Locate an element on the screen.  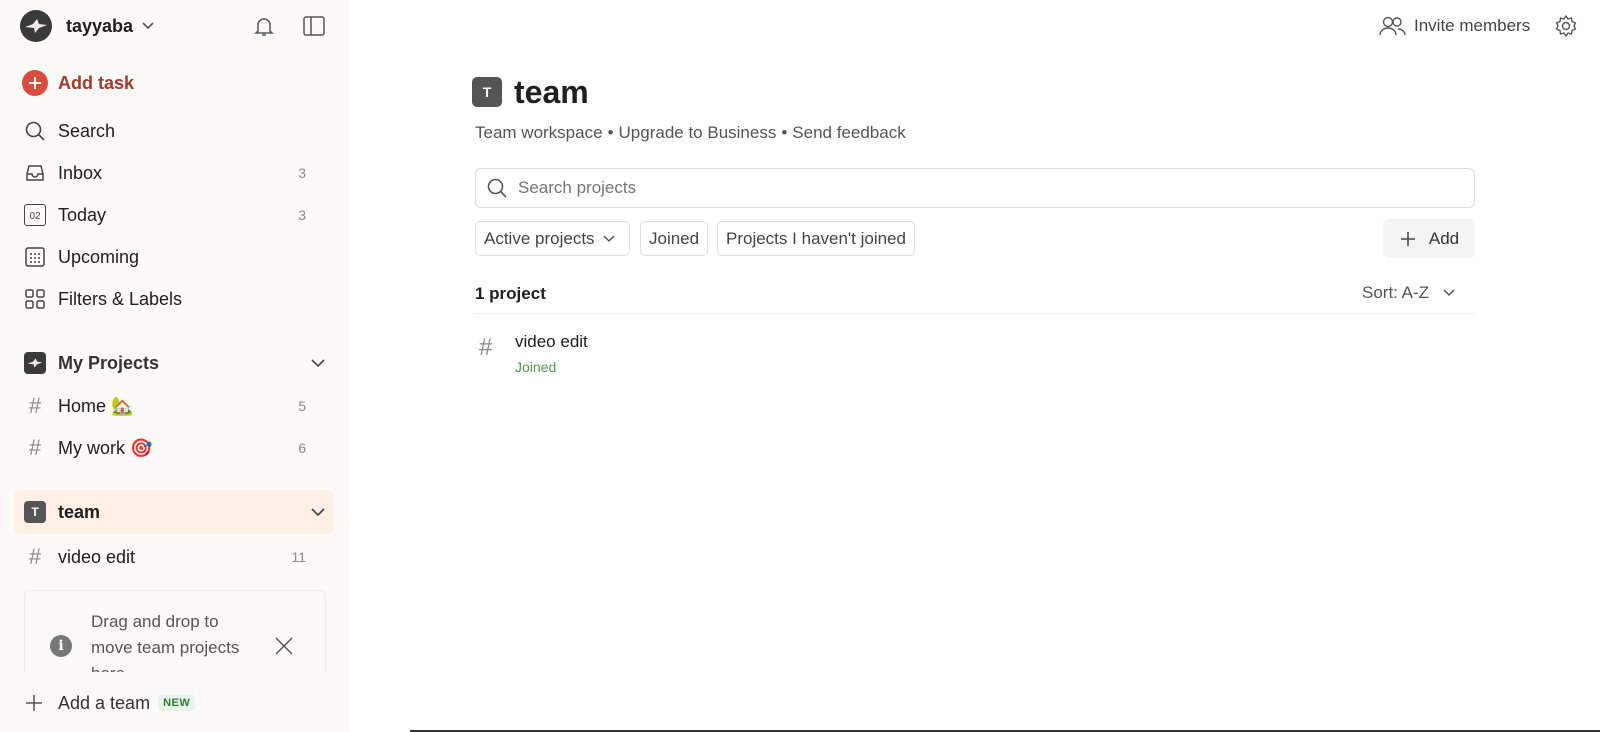
invite-members-button: Invite members is located at coordinates (1454, 26).